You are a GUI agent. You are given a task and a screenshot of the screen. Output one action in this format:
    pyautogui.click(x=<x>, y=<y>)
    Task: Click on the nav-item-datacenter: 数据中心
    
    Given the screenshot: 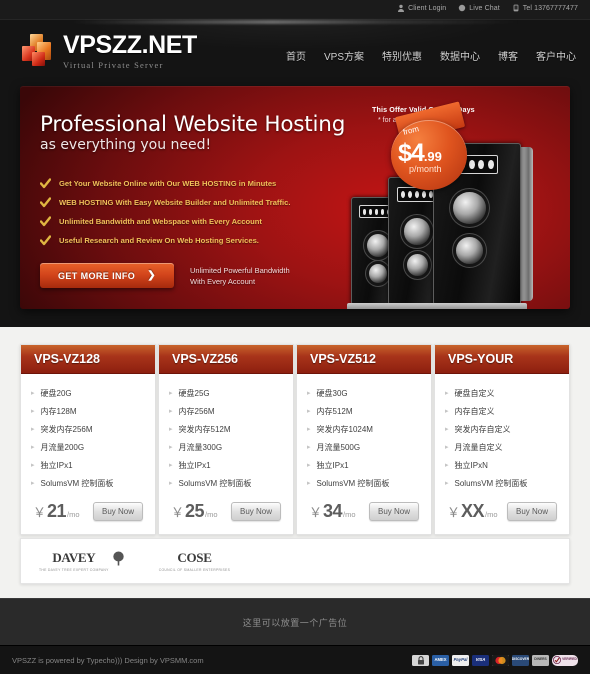 What is the action you would take?
    pyautogui.click(x=460, y=55)
    